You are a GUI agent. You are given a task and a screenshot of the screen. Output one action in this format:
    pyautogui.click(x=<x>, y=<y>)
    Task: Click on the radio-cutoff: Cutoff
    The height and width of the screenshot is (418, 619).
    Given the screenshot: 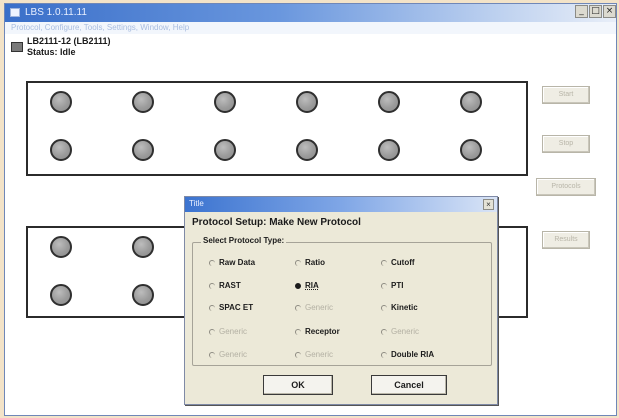 What is the action you would take?
    pyautogui.click(x=398, y=262)
    